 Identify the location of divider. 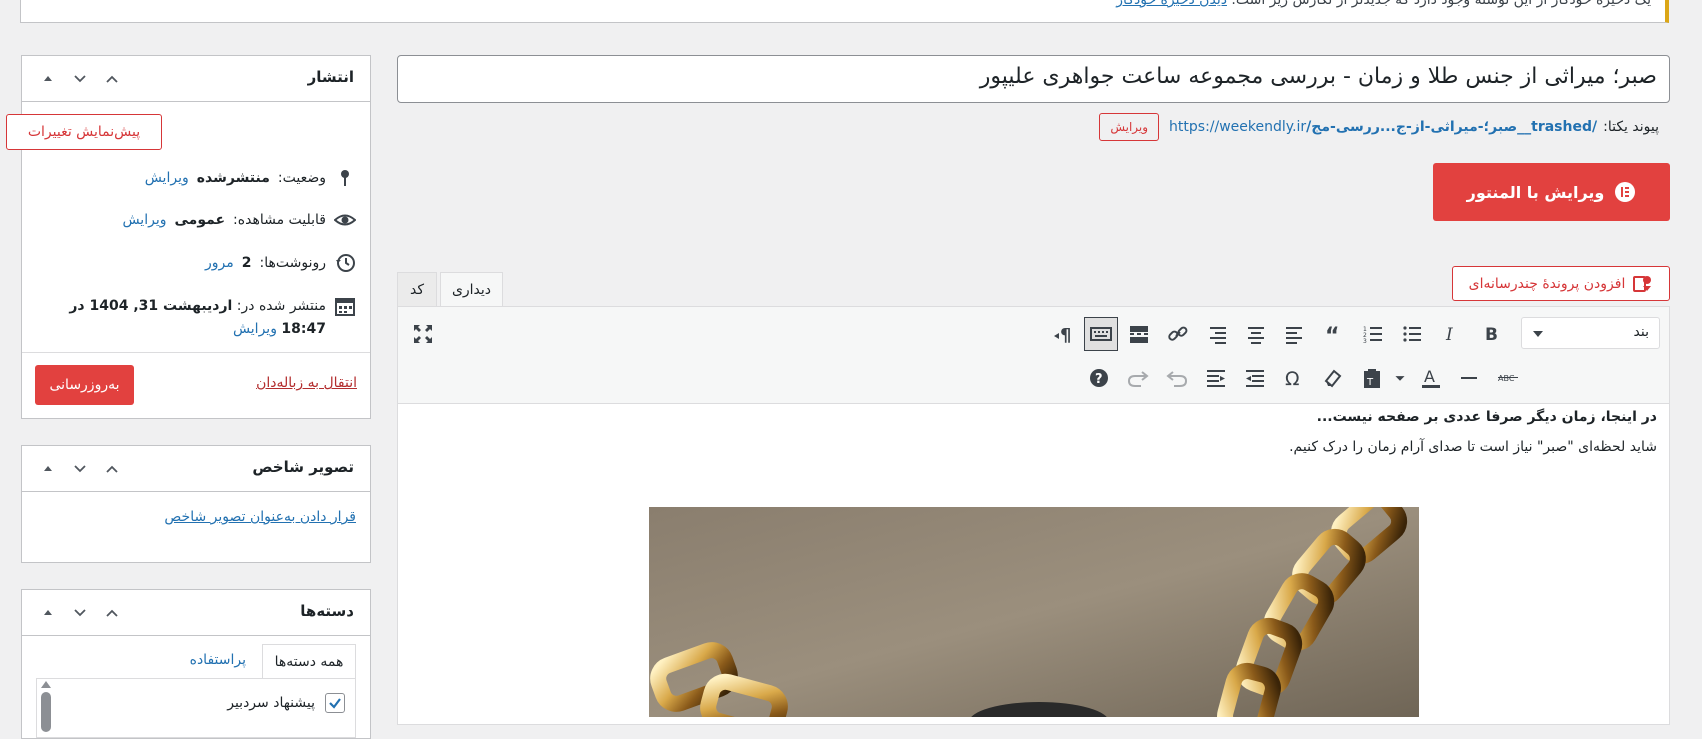
(196, 352).